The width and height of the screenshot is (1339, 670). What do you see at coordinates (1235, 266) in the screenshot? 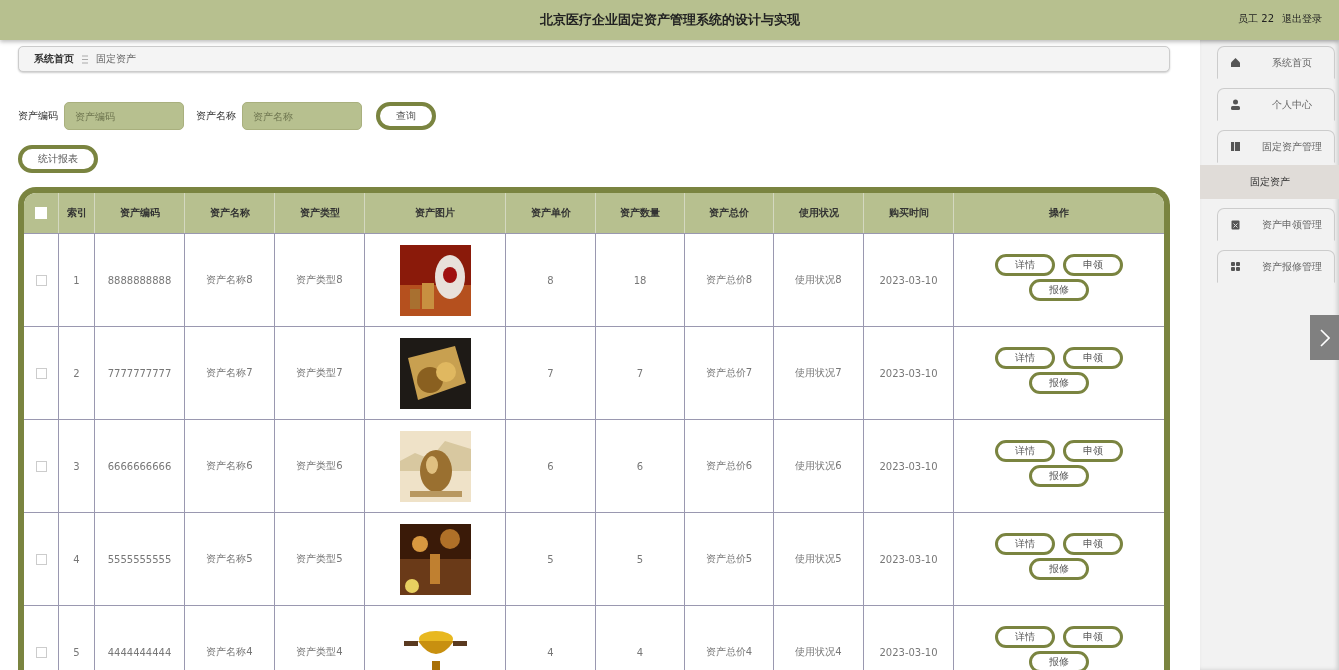
I see `grid-icon` at bounding box center [1235, 266].